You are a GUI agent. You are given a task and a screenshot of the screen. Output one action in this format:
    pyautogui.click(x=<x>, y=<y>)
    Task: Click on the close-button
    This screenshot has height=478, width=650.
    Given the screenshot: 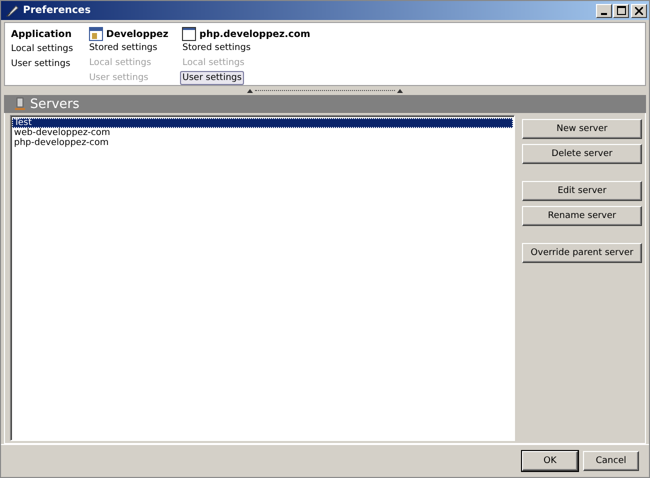 What is the action you would take?
    pyautogui.click(x=639, y=11)
    